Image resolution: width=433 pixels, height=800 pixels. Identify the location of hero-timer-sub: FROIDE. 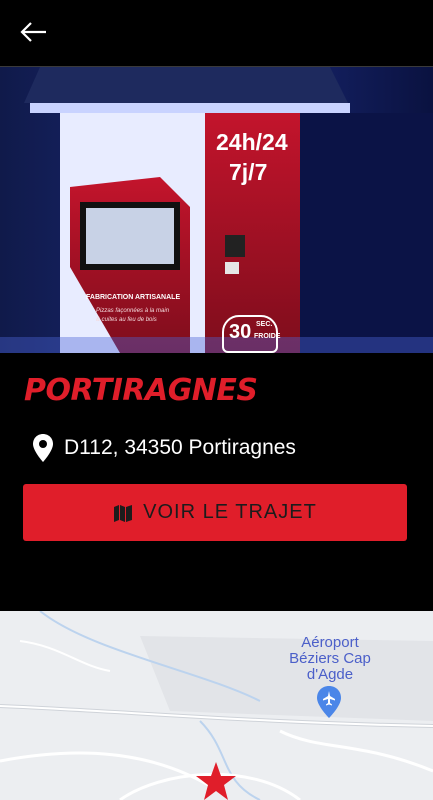
(267, 336).